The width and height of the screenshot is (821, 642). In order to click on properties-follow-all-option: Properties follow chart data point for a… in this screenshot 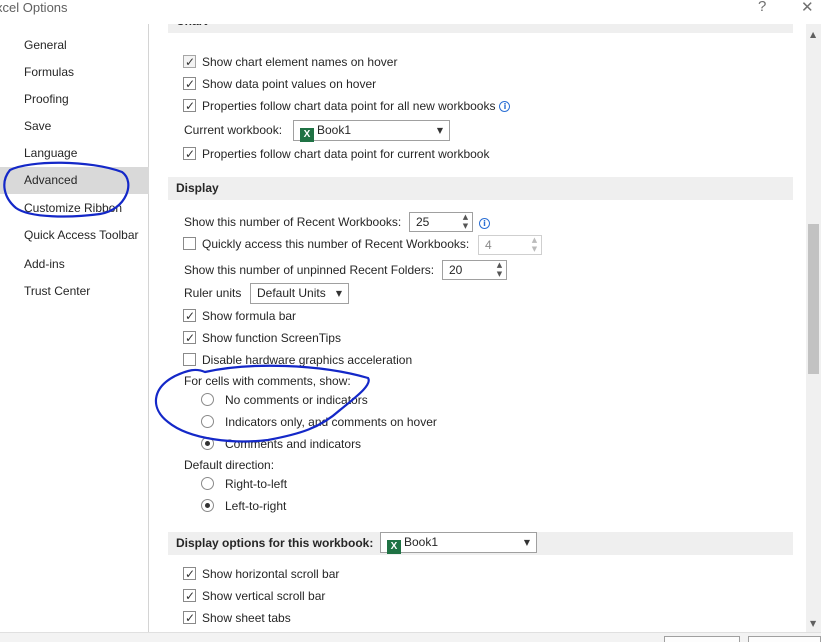, I will do `click(347, 106)`.